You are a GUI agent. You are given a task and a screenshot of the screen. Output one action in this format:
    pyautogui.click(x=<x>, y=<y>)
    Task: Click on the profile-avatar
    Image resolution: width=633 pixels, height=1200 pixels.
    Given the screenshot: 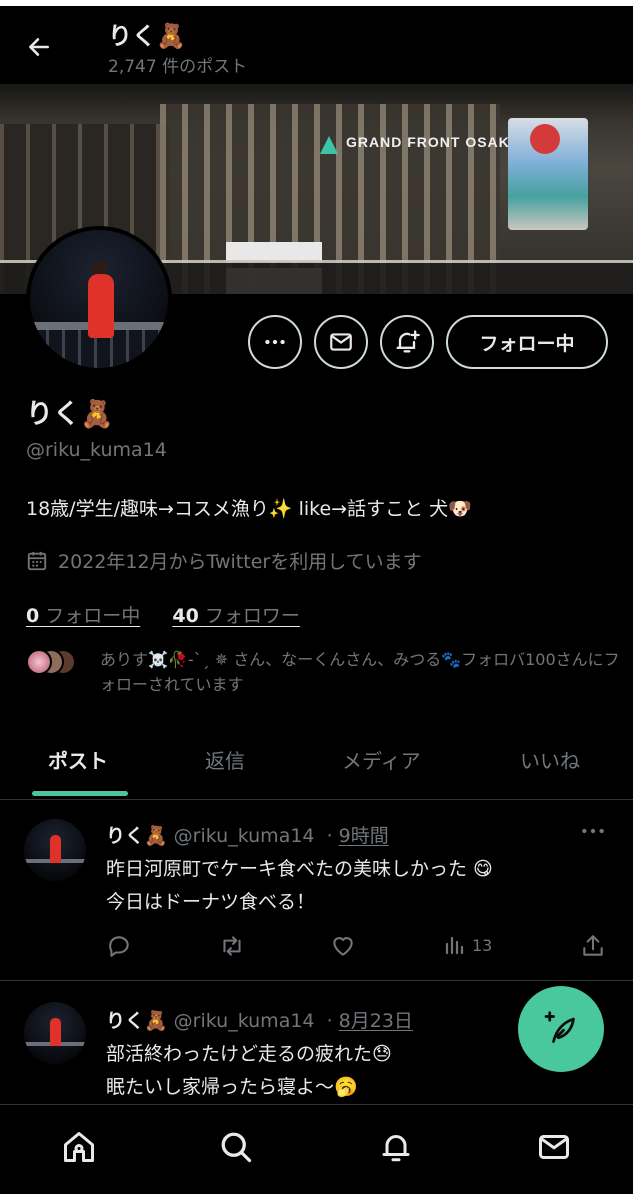 What is the action you would take?
    pyautogui.click(x=99, y=299)
    